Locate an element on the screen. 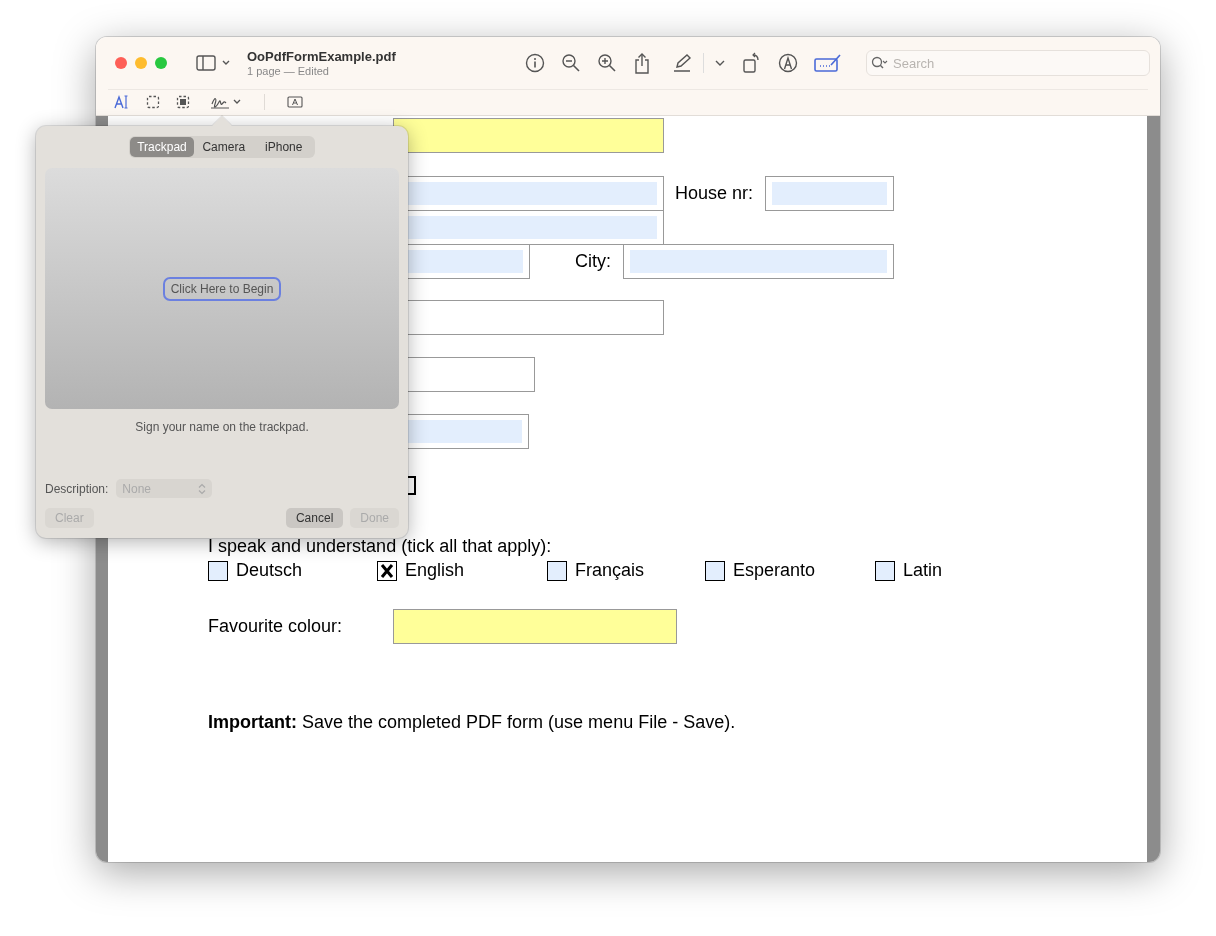 The width and height of the screenshot is (1216, 936). checkbox-label: Français is located at coordinates (610, 570).